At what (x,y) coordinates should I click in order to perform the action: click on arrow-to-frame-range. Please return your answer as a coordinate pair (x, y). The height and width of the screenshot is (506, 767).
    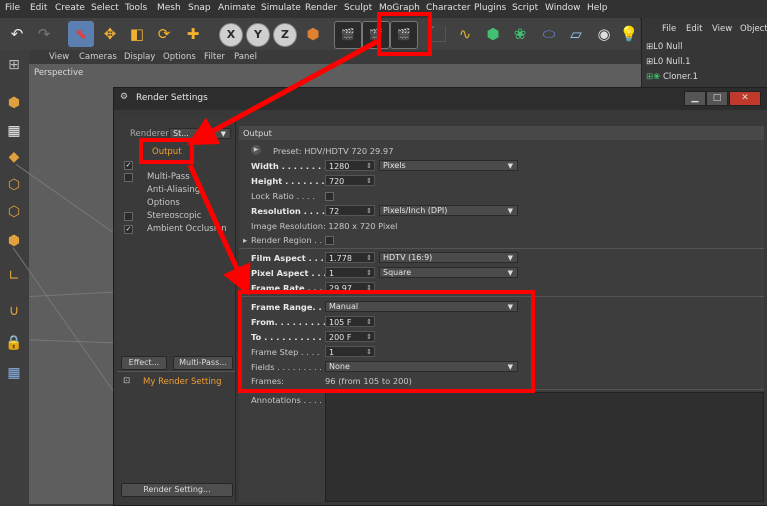
    Looking at the image, I should click on (219, 229).